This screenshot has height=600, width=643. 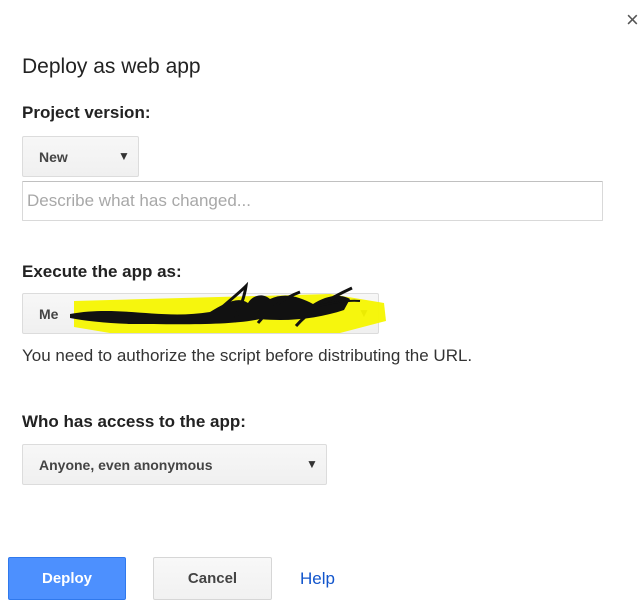 I want to click on project-version-label: Project version:, so click(x=86, y=112).